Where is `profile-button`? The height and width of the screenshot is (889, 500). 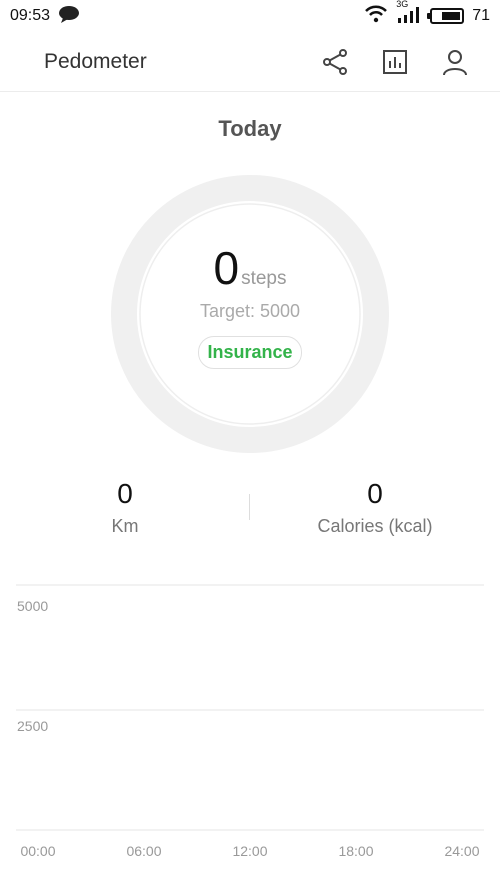 profile-button is located at coordinates (455, 62).